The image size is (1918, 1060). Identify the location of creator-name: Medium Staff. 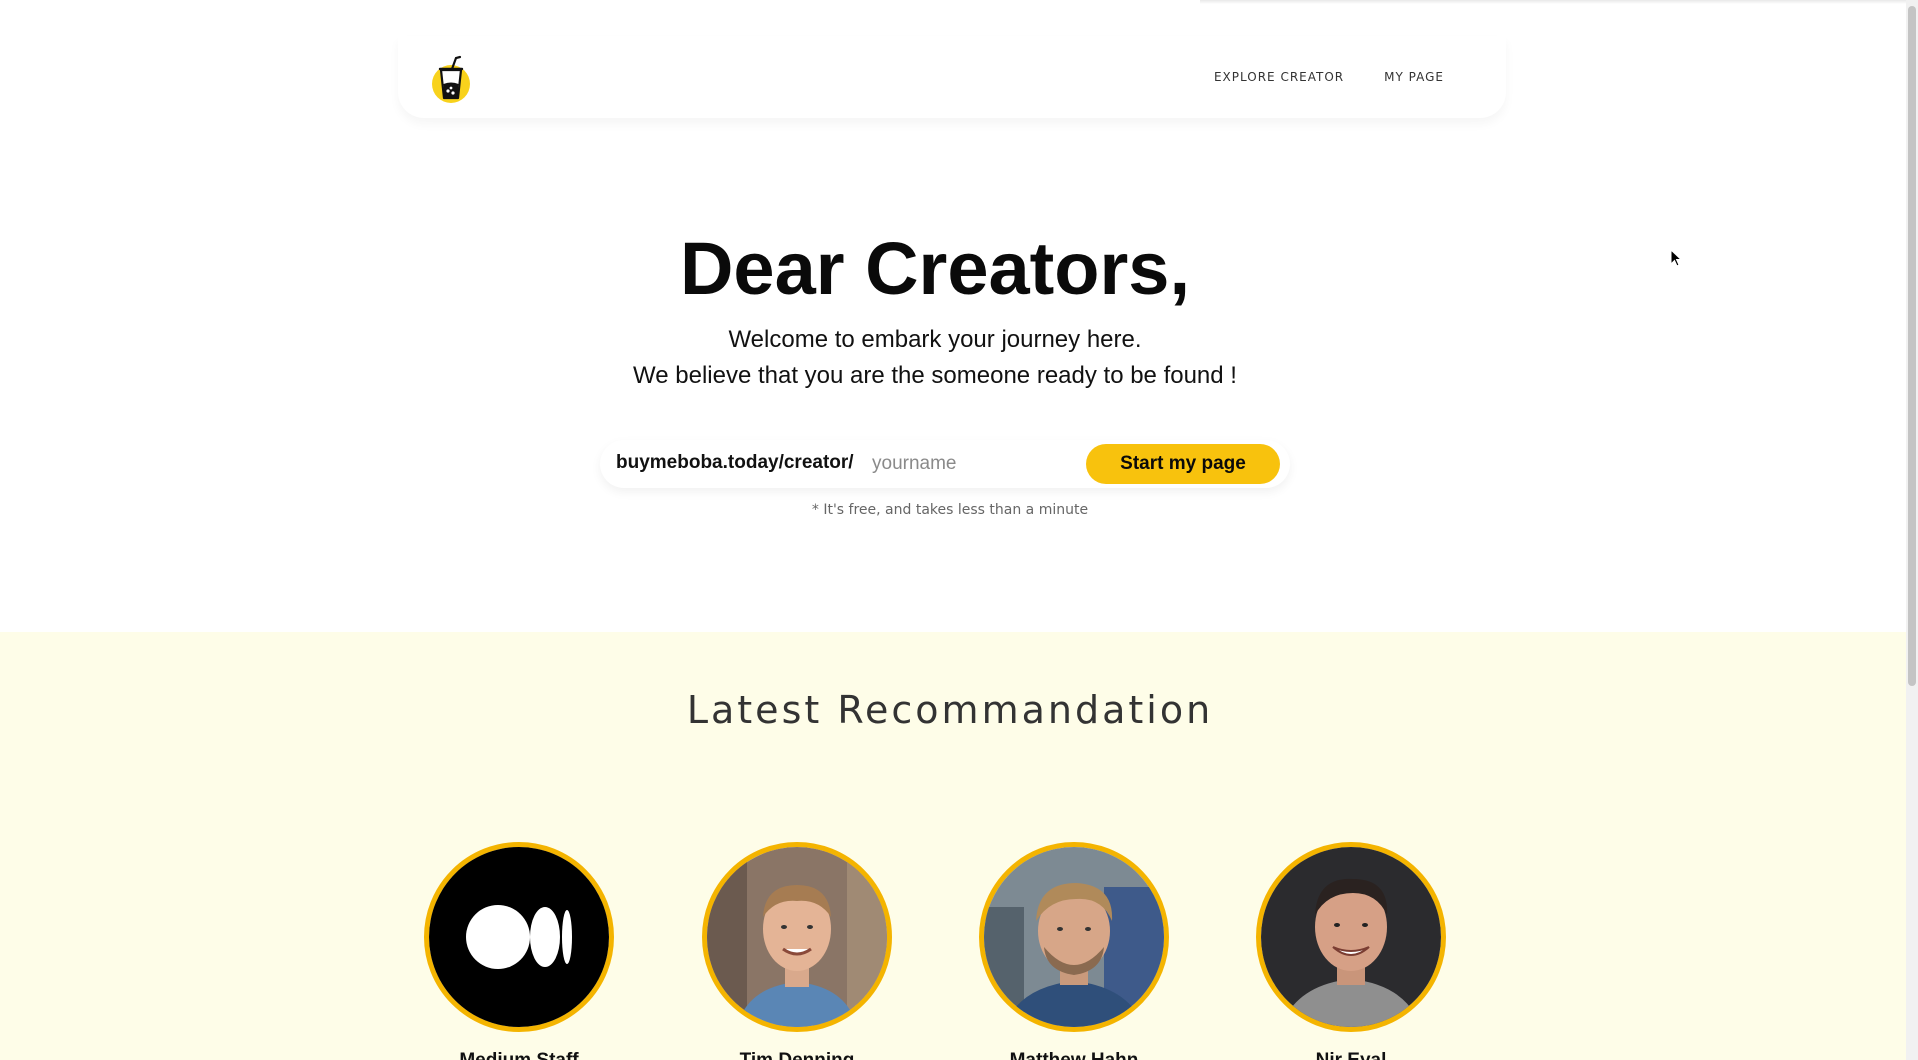
(519, 1055).